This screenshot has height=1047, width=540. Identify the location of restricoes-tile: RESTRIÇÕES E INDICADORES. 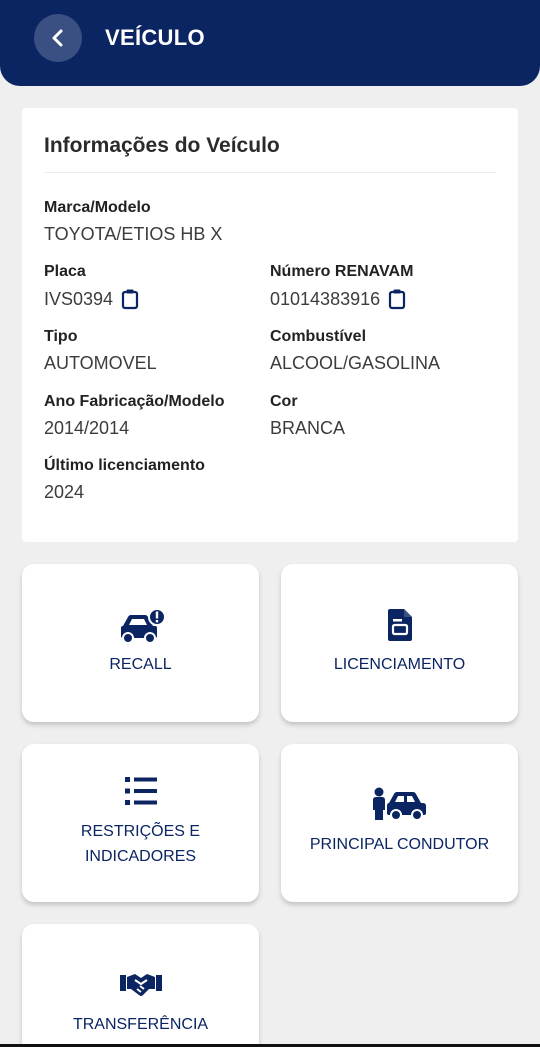
(140, 823).